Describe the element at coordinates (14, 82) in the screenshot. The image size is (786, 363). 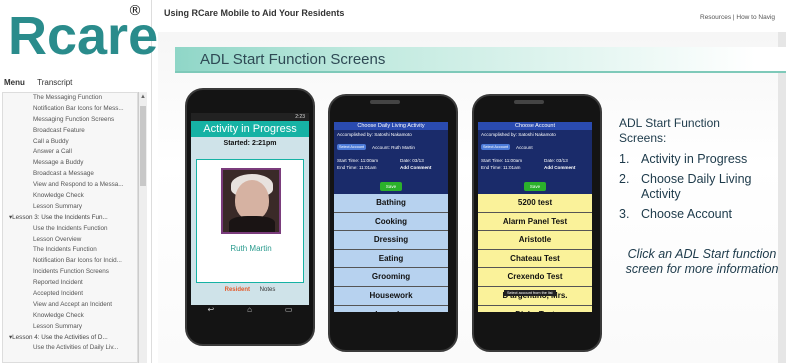
I see `tab-menu: Menu` at that location.